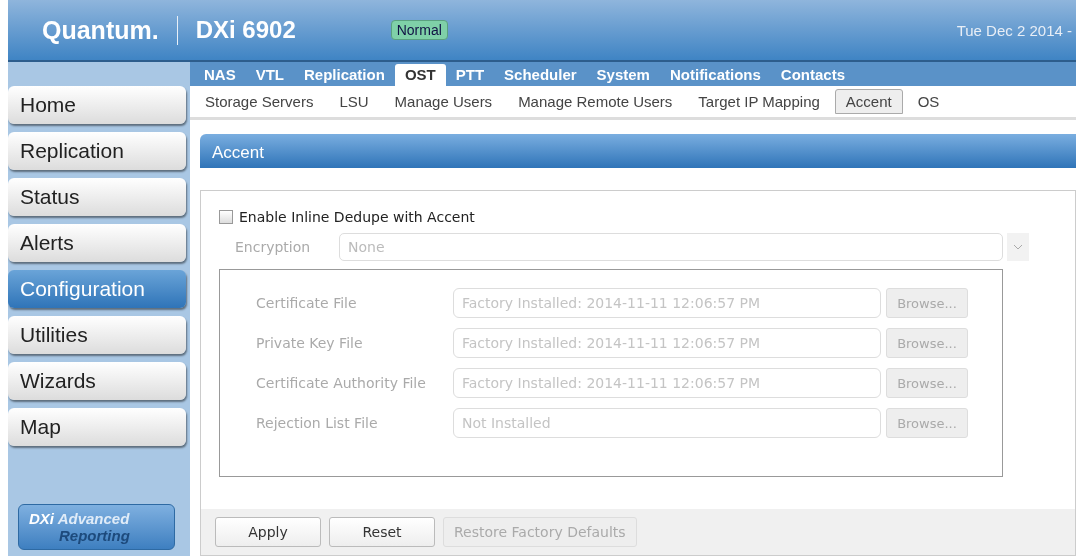  What do you see at coordinates (97, 381) in the screenshot?
I see `sidebar-item: Wizards` at bounding box center [97, 381].